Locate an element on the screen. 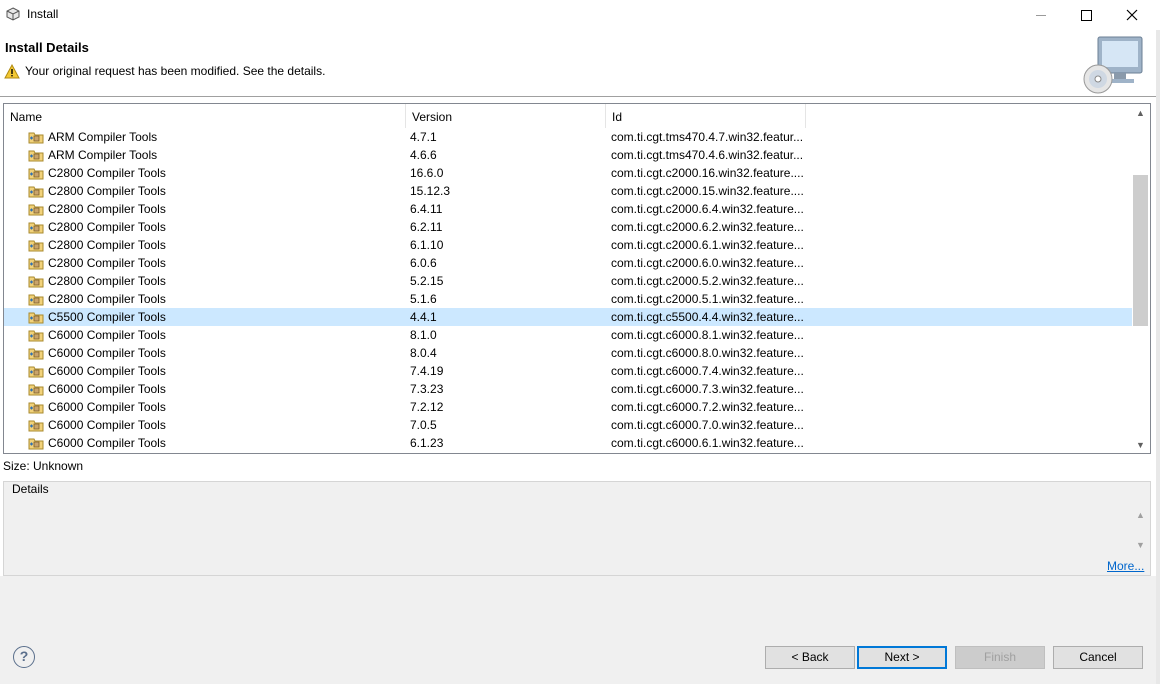  help-button: ? is located at coordinates (24, 657).